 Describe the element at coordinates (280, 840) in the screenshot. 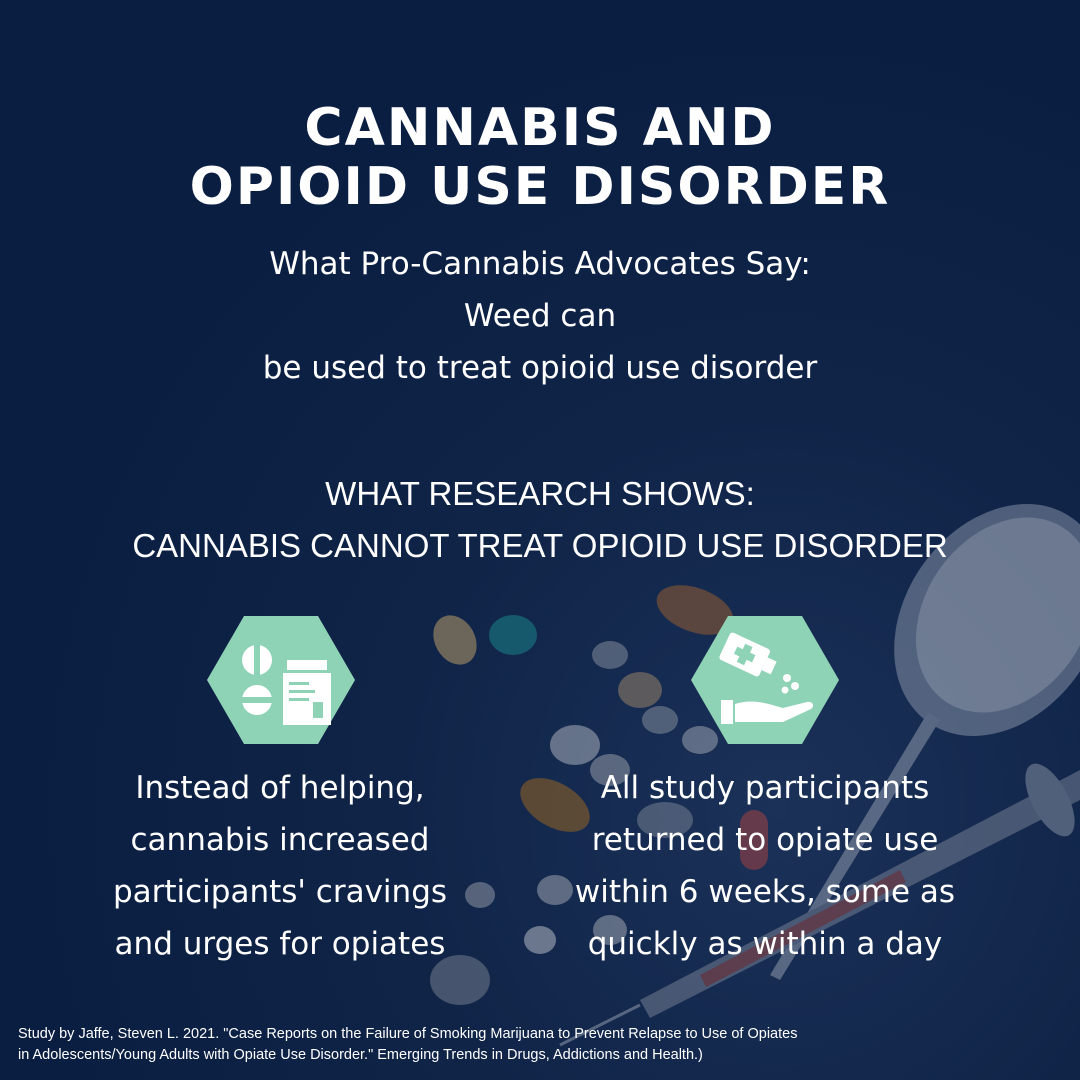

I see `finding-1-line: cannabis increased` at that location.